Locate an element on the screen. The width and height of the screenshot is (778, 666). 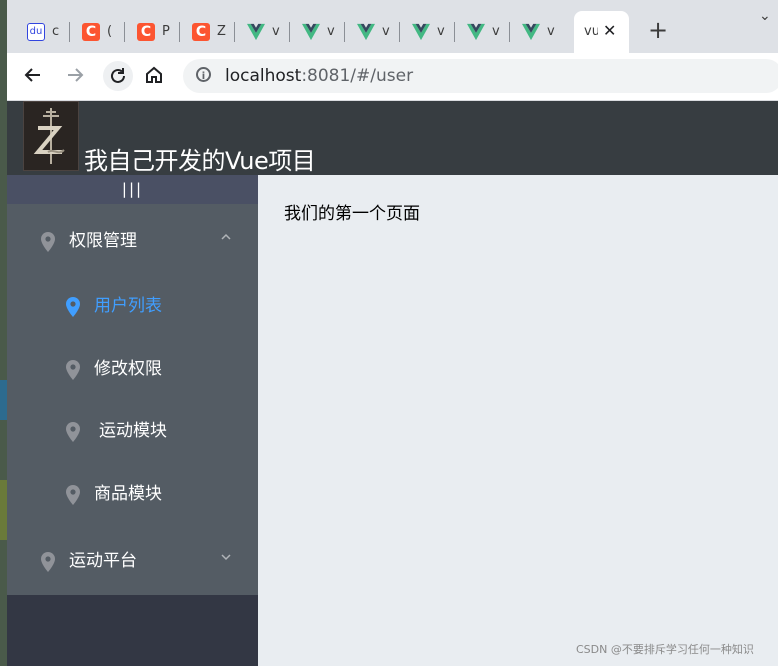
sidebar-item-label: 用户列表 is located at coordinates (128, 306).